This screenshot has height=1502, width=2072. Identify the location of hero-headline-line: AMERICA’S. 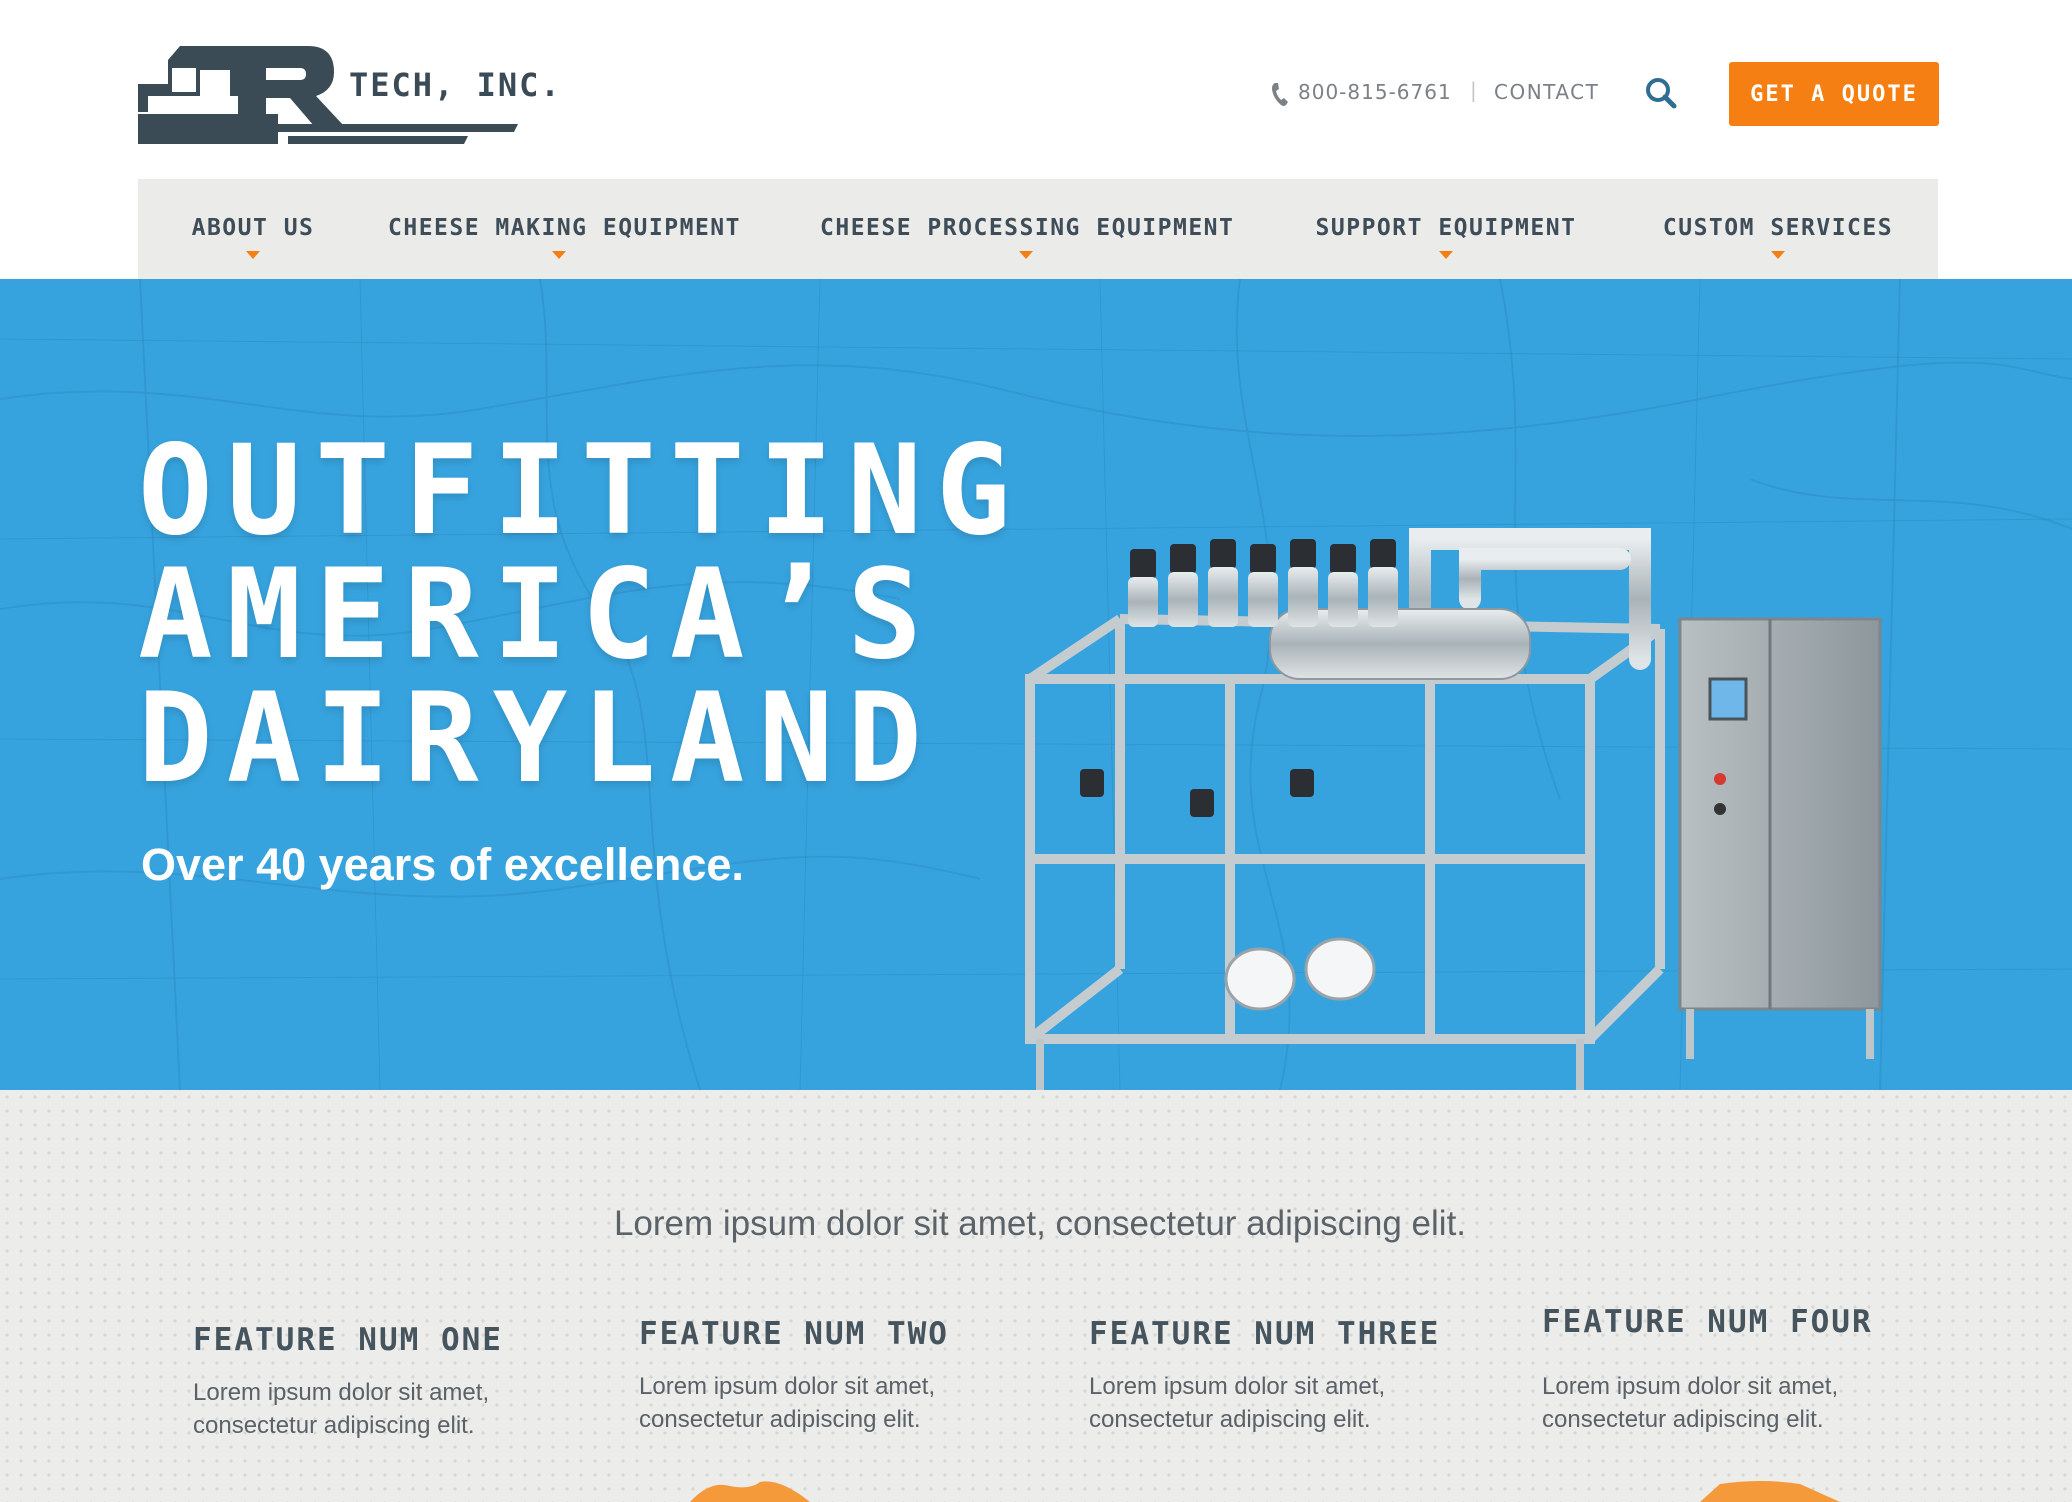
(537, 615).